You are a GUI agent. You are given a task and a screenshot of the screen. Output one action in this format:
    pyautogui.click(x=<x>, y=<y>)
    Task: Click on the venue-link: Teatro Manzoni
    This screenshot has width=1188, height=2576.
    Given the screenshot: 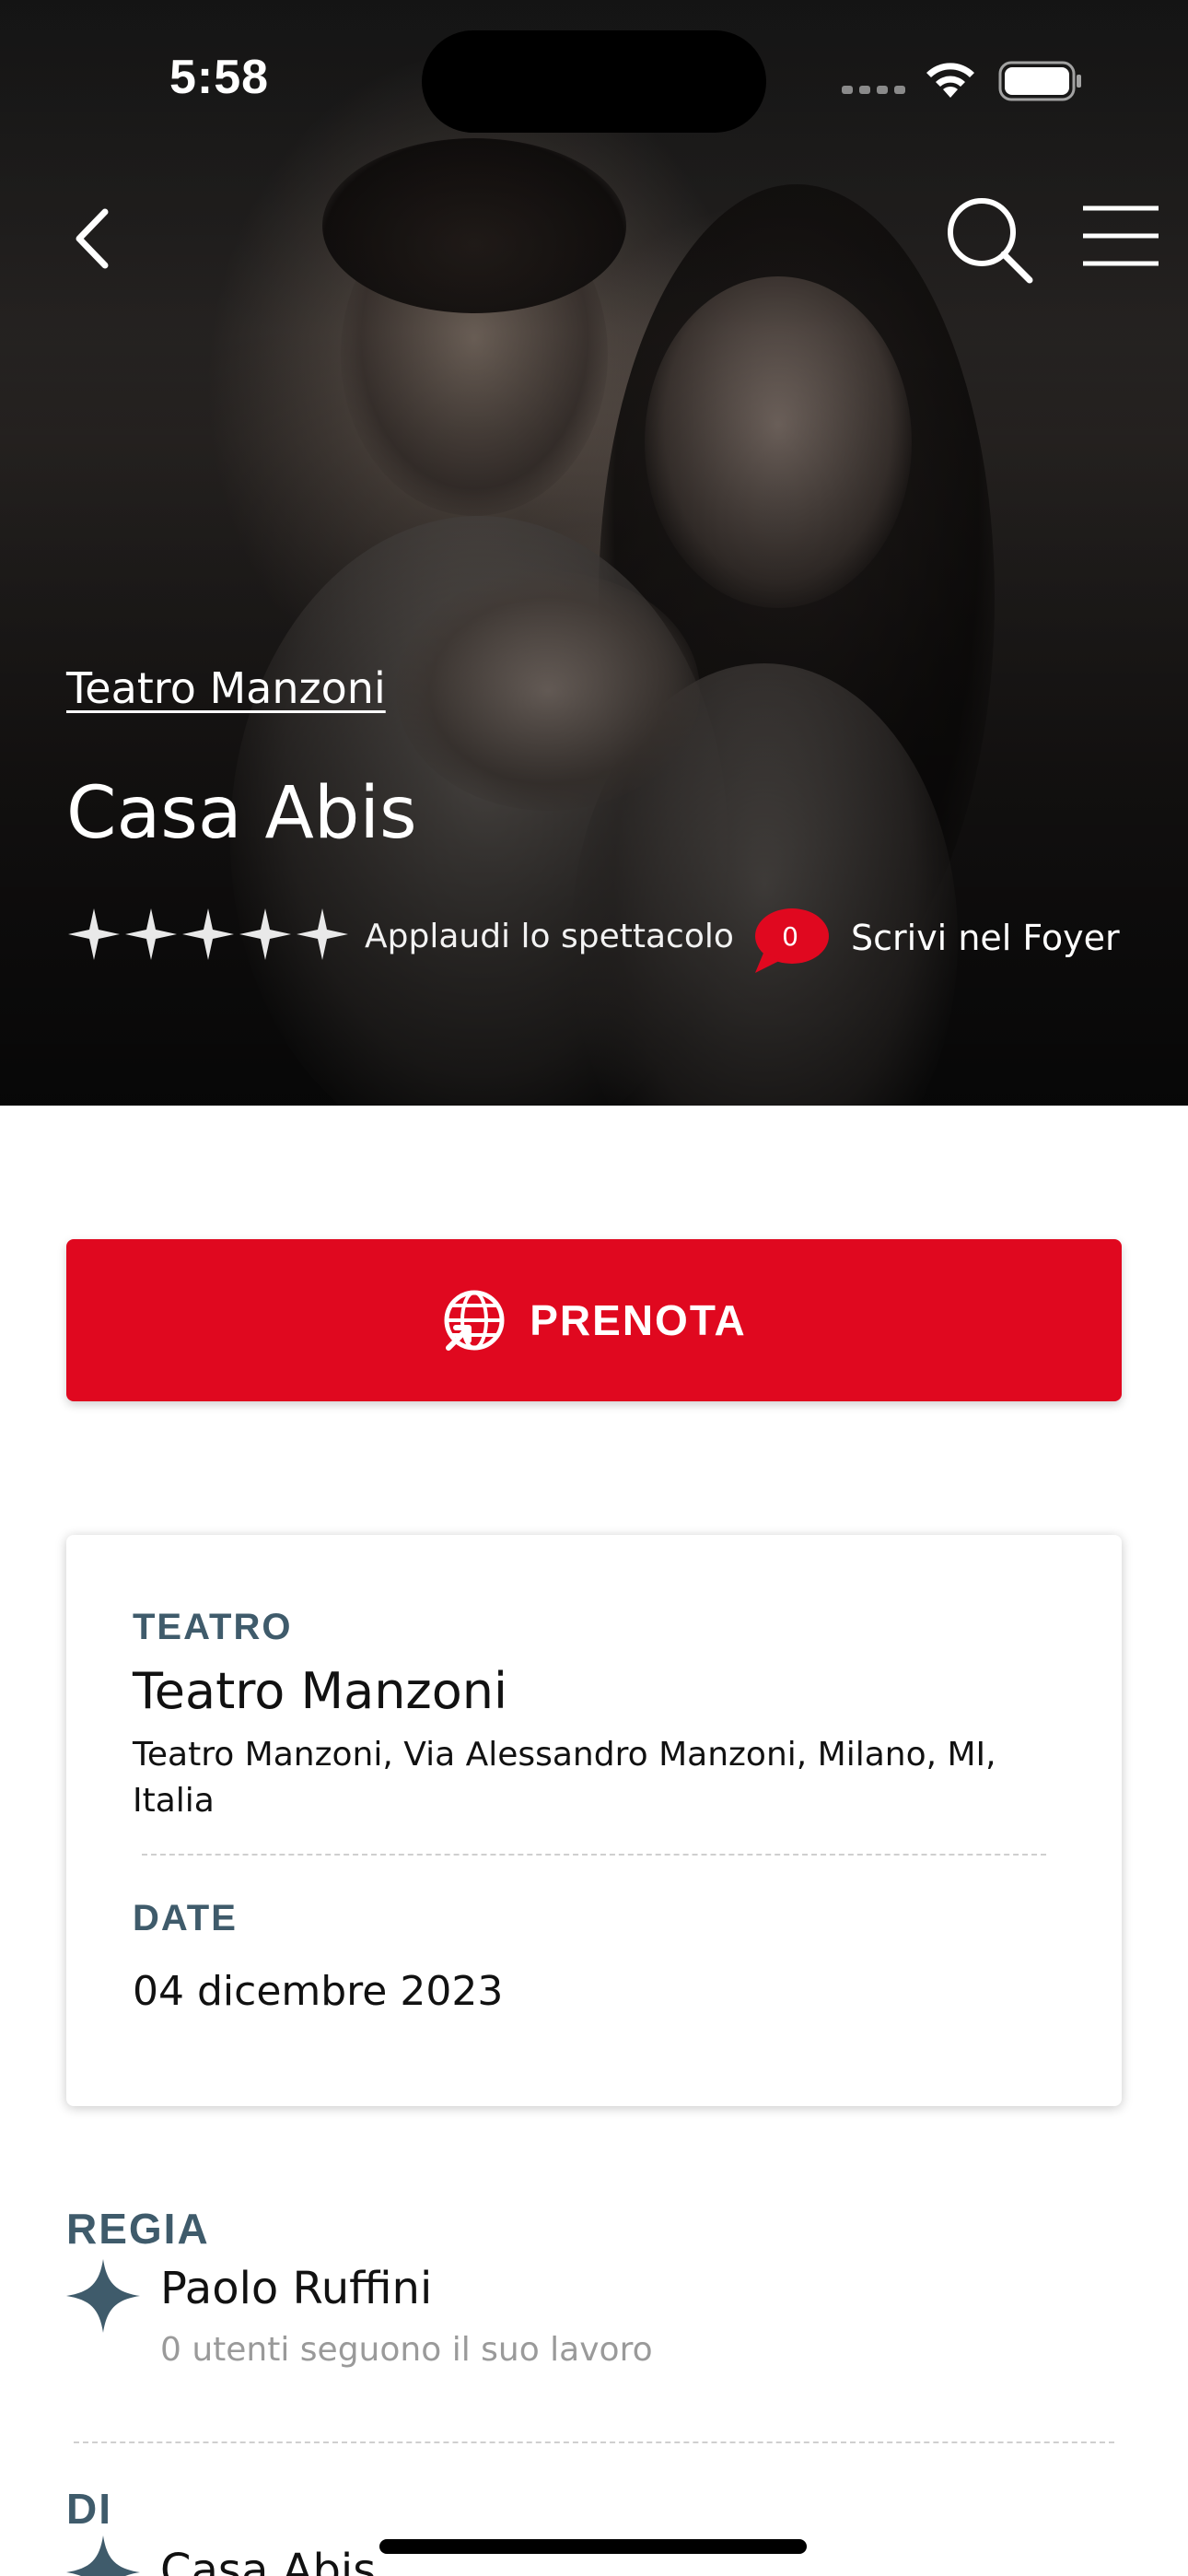 What is the action you would take?
    pyautogui.click(x=226, y=688)
    